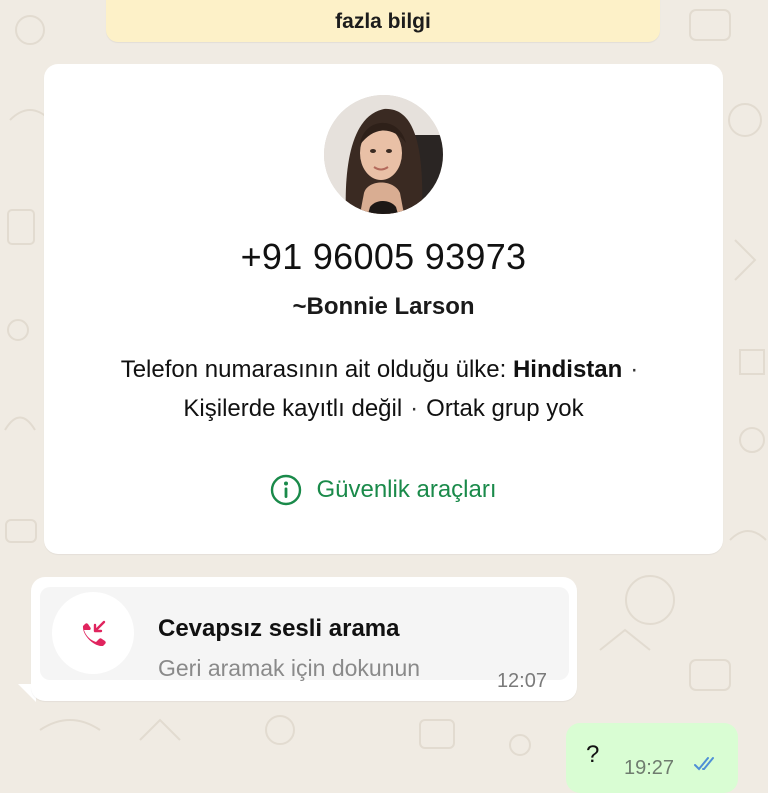  What do you see at coordinates (316, 369) in the screenshot?
I see `country-prefix: Telefon numarasının ait olduğu ülke:` at bounding box center [316, 369].